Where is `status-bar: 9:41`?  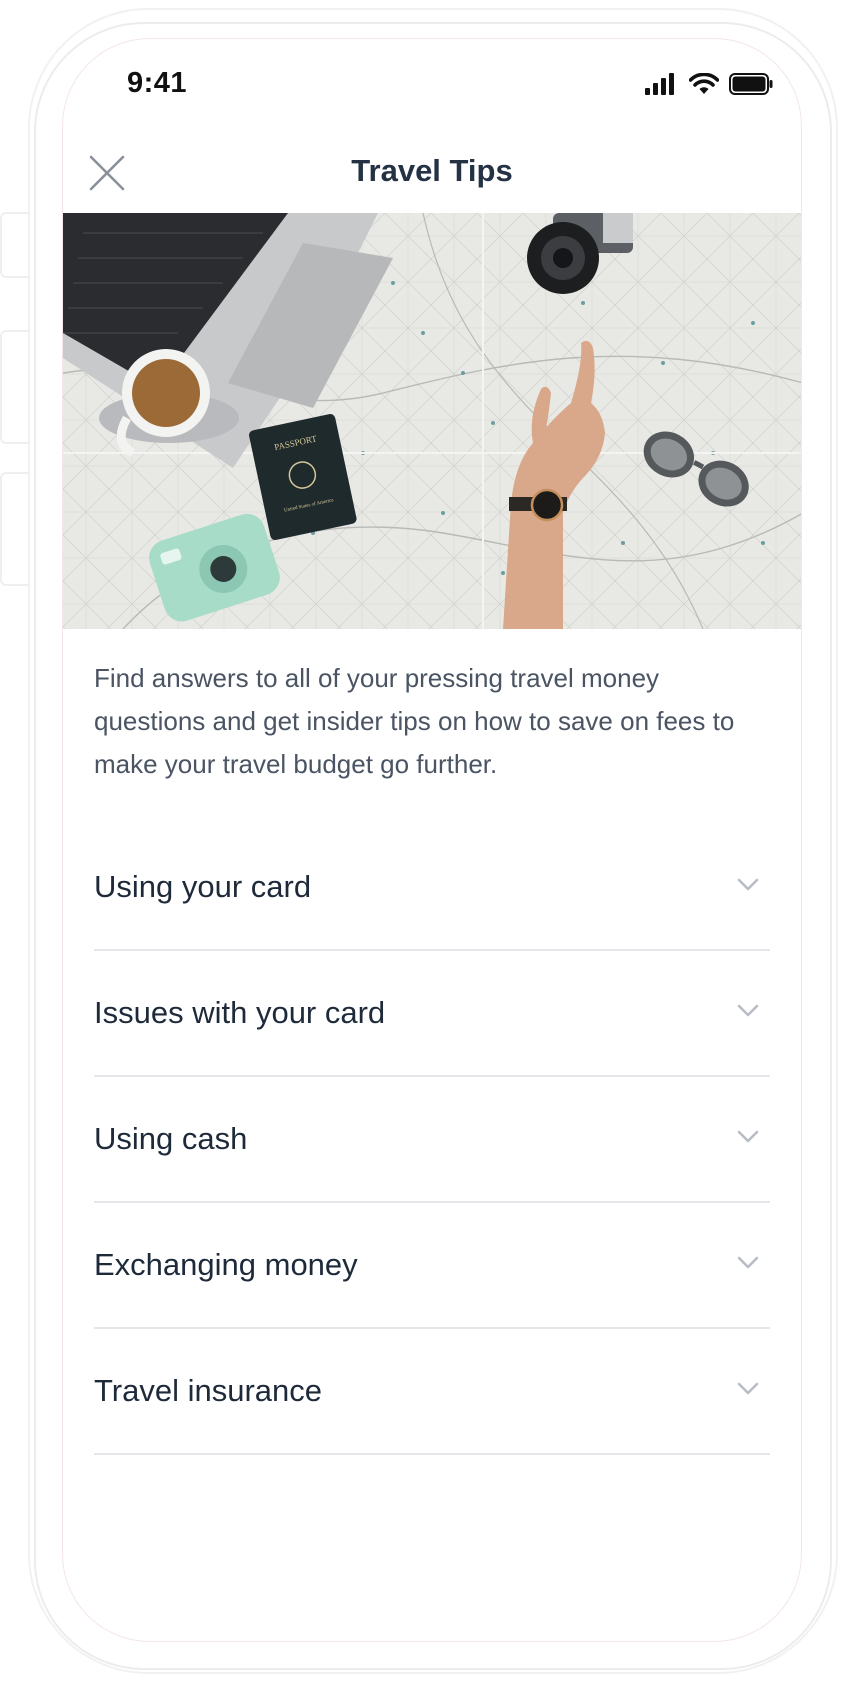
status-bar: 9:41 is located at coordinates (432, 84).